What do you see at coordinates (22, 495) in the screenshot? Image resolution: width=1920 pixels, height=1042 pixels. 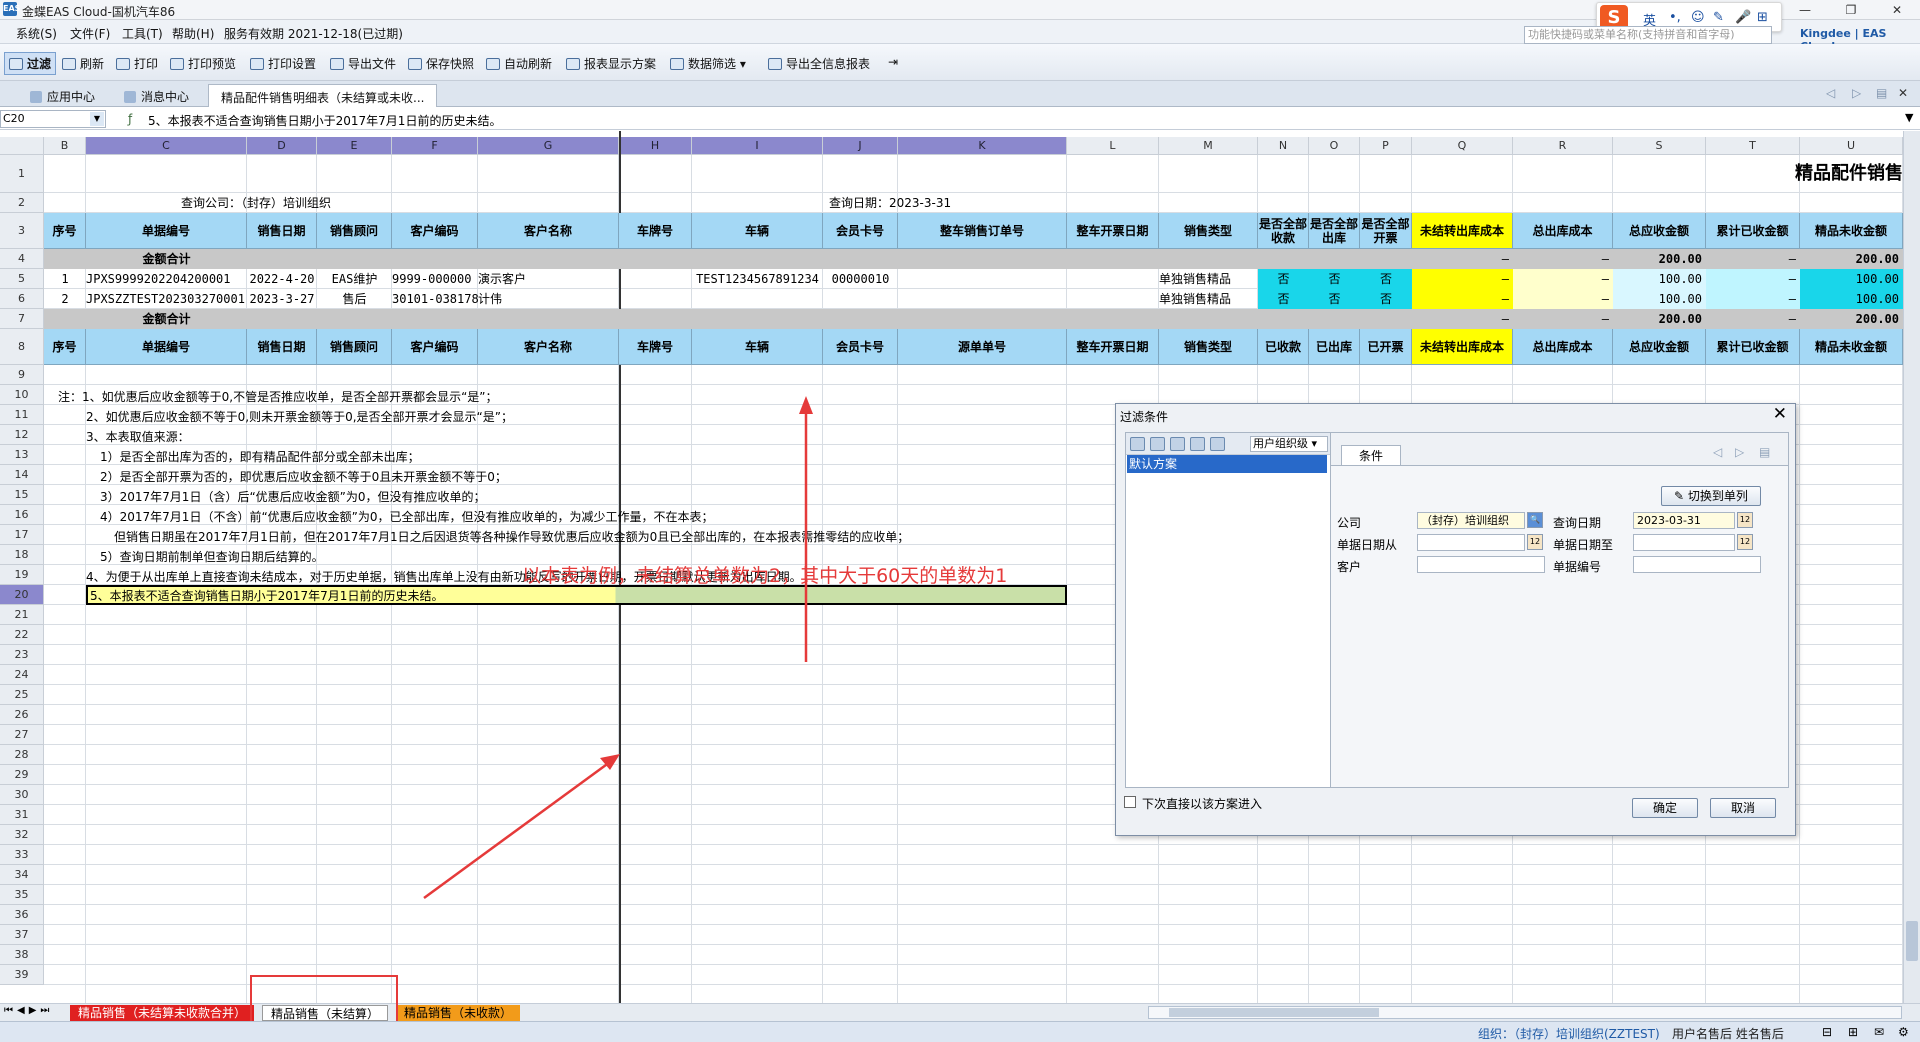 I see `row-header-15: 15` at bounding box center [22, 495].